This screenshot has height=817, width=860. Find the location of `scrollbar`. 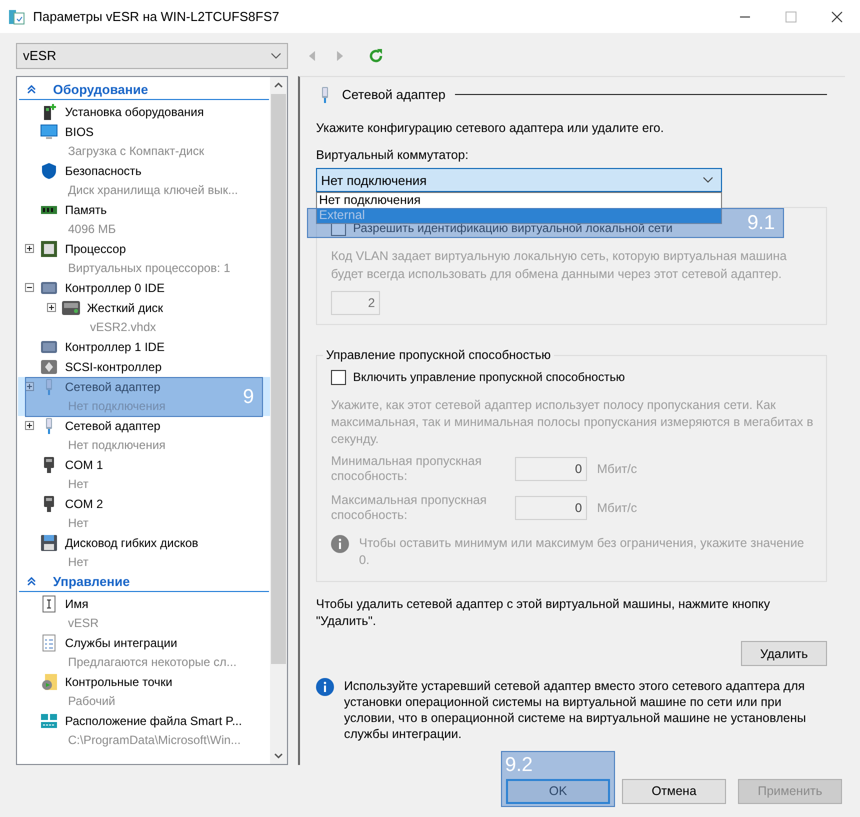

scrollbar is located at coordinates (278, 420).